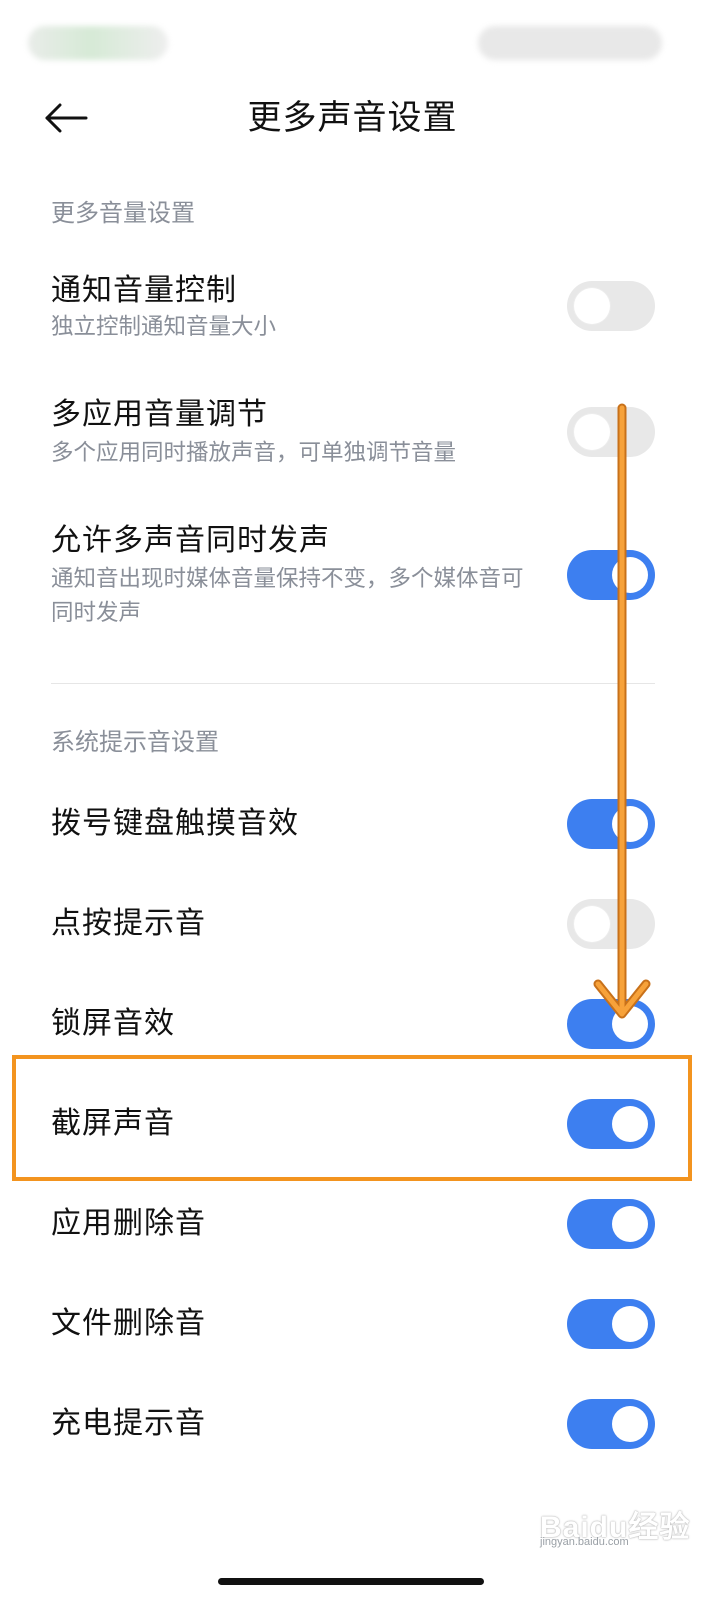  I want to click on setting-row-multi-sound: 允许多声音同时发声 通知音出现时媒体音量保持不变，多个媒体音可同时发声, so click(352, 579).